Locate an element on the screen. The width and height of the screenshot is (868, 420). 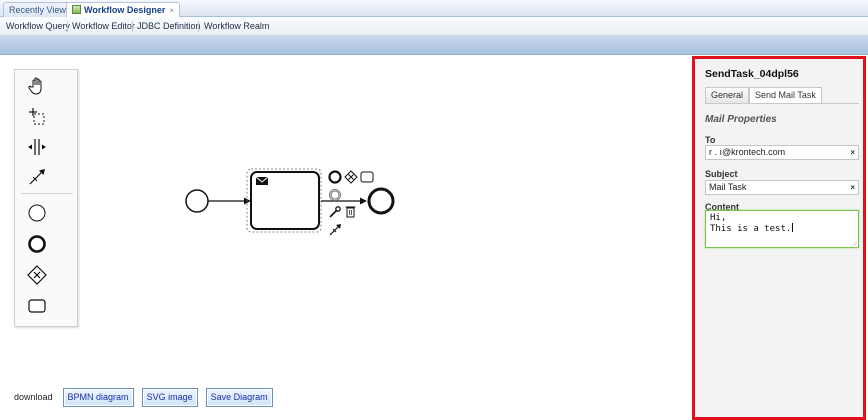
append-intermediate-event-icon is located at coordinates (335, 195).